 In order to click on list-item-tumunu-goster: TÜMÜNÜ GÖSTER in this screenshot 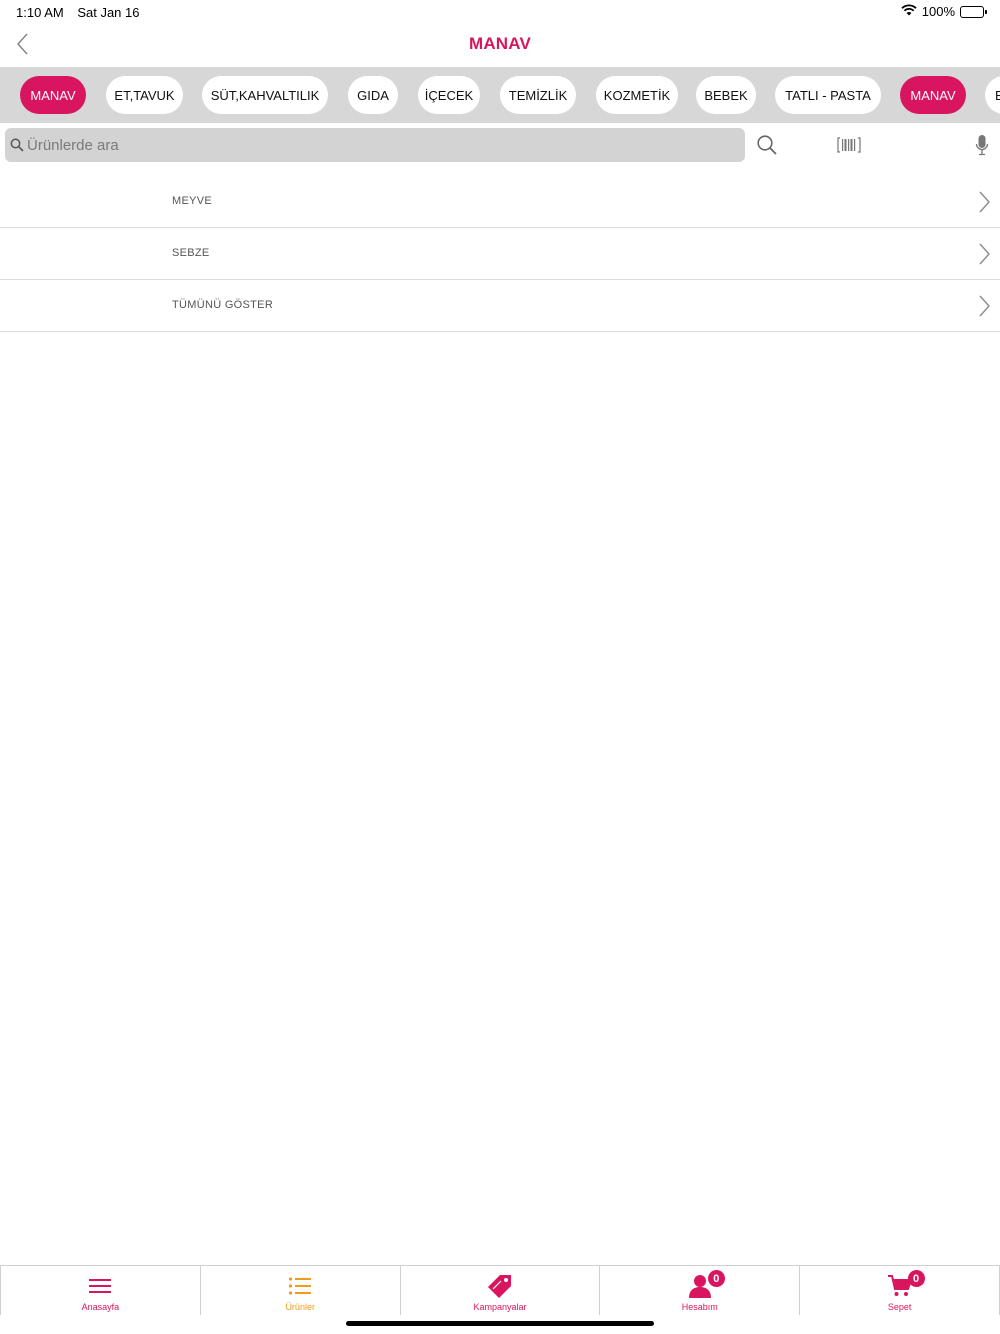, I will do `click(500, 306)`.